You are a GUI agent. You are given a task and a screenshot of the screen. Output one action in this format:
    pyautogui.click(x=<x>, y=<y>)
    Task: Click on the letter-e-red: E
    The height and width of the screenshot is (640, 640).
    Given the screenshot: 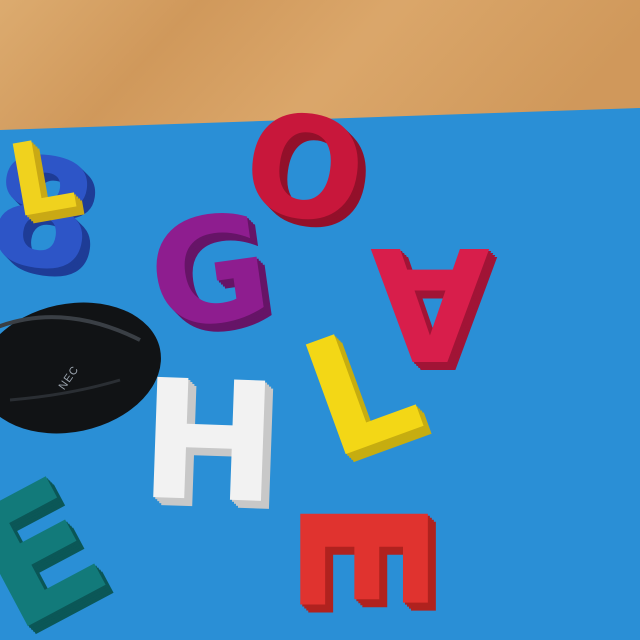 What is the action you would take?
    pyautogui.click(x=360, y=557)
    